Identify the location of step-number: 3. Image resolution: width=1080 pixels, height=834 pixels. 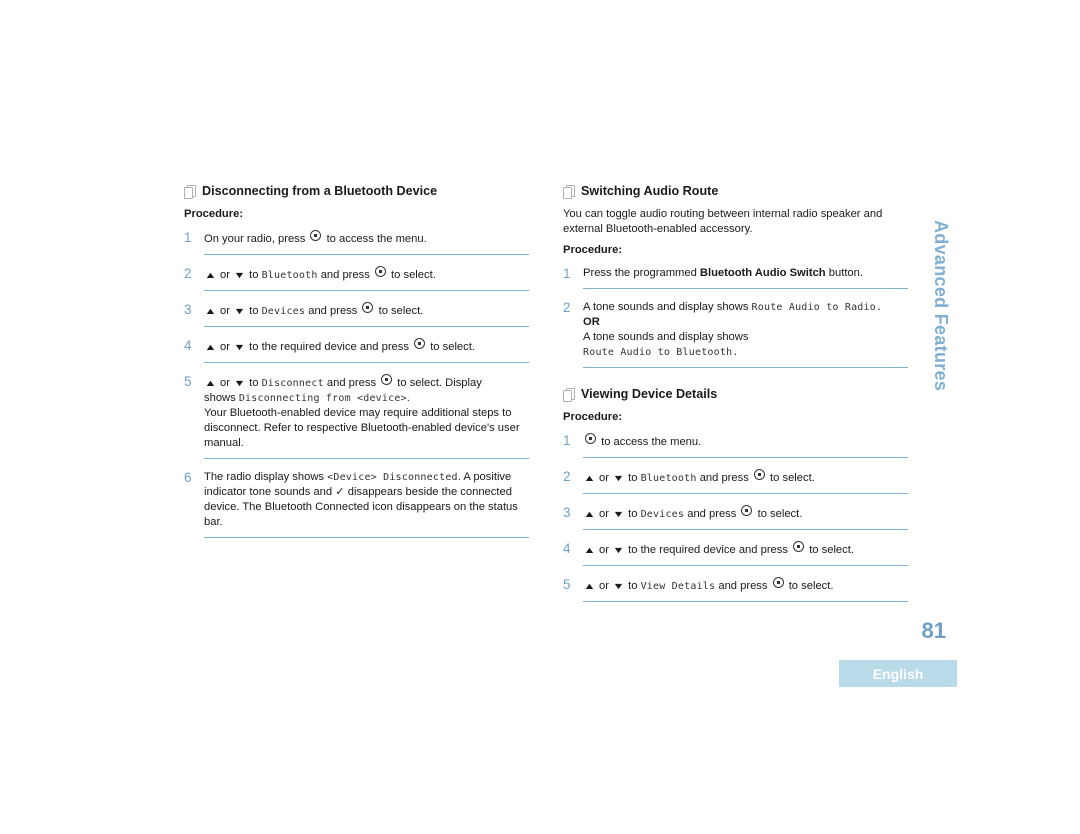
(188, 309).